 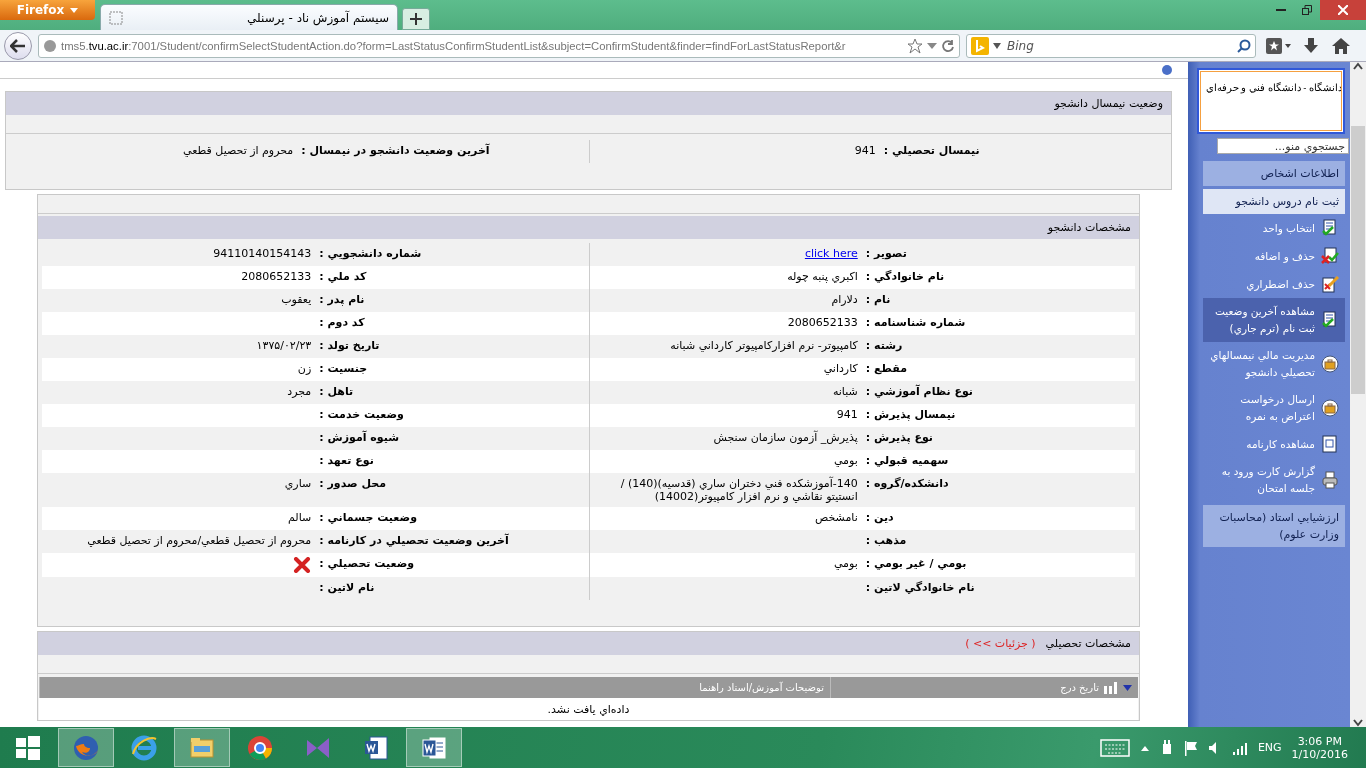 I want to click on field-label: تاهل :, so click(x=336, y=392).